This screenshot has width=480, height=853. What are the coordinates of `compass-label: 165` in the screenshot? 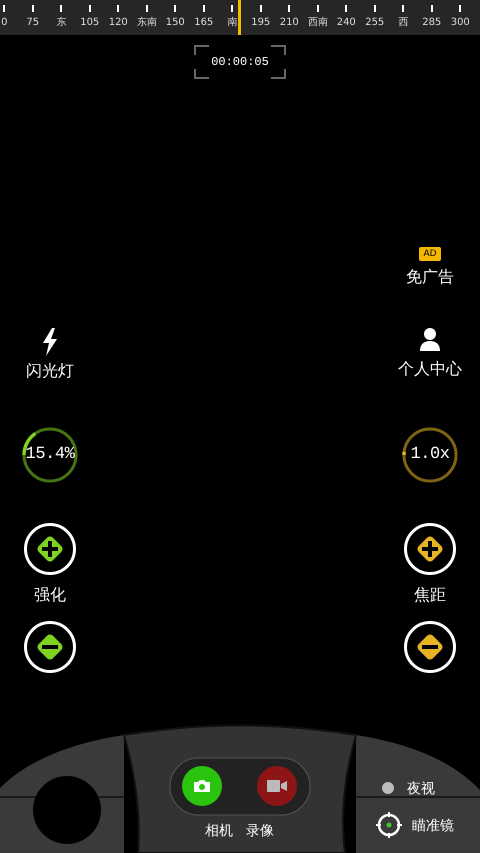 It's located at (204, 23).